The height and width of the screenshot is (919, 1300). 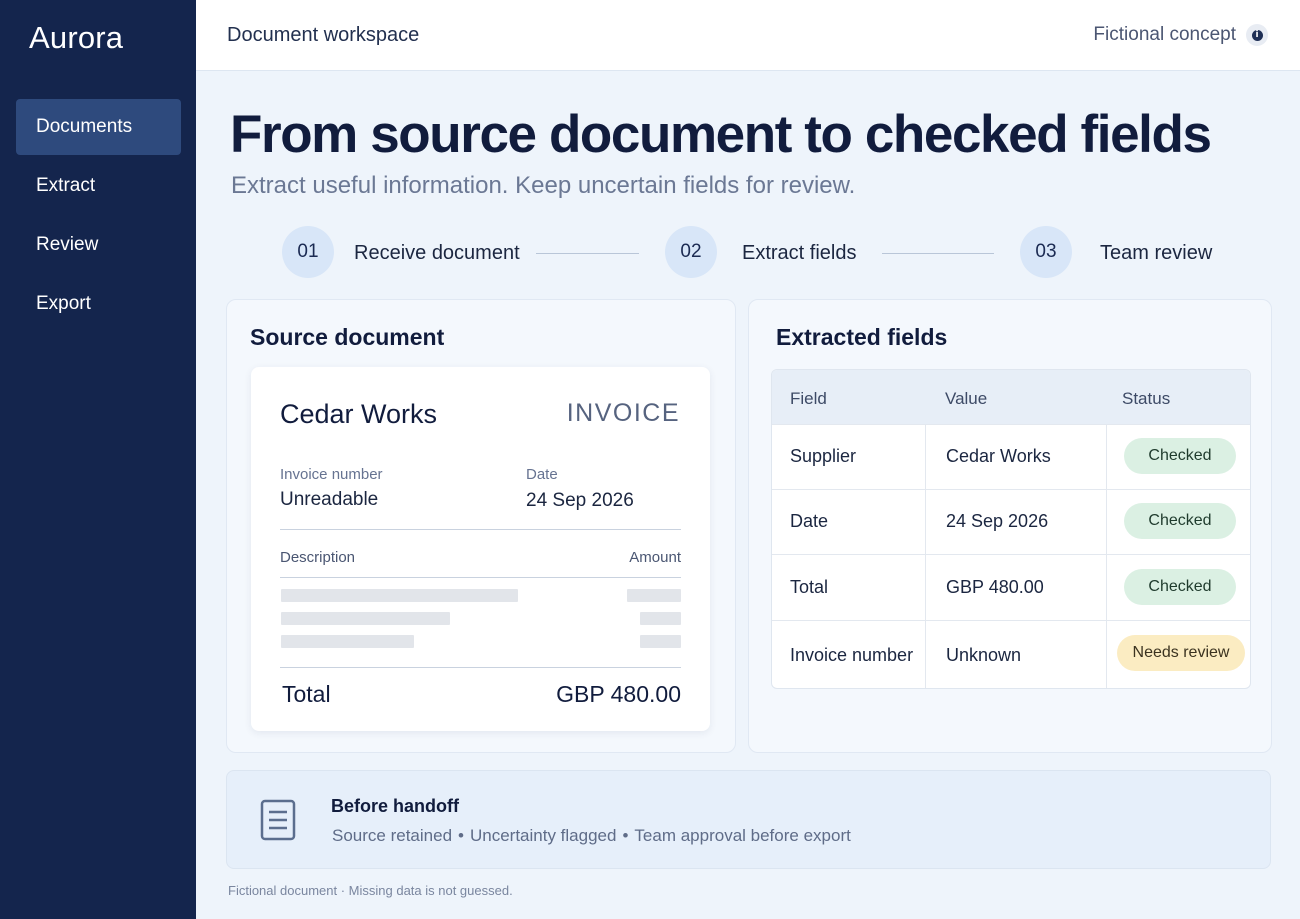 What do you see at coordinates (306, 694) in the screenshot?
I see `invoice-total-label: Total` at bounding box center [306, 694].